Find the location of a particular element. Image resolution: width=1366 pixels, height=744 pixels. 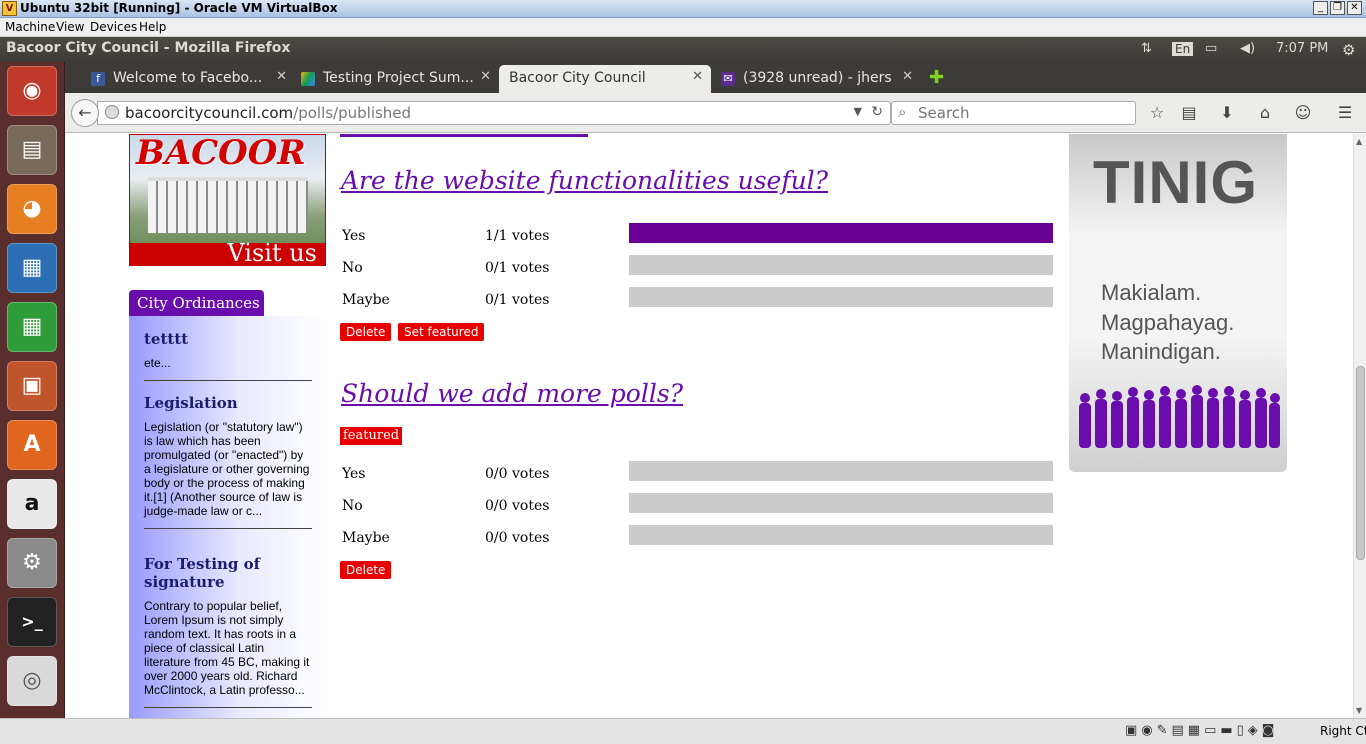

minimize-button: _ is located at coordinates (1320, 8).